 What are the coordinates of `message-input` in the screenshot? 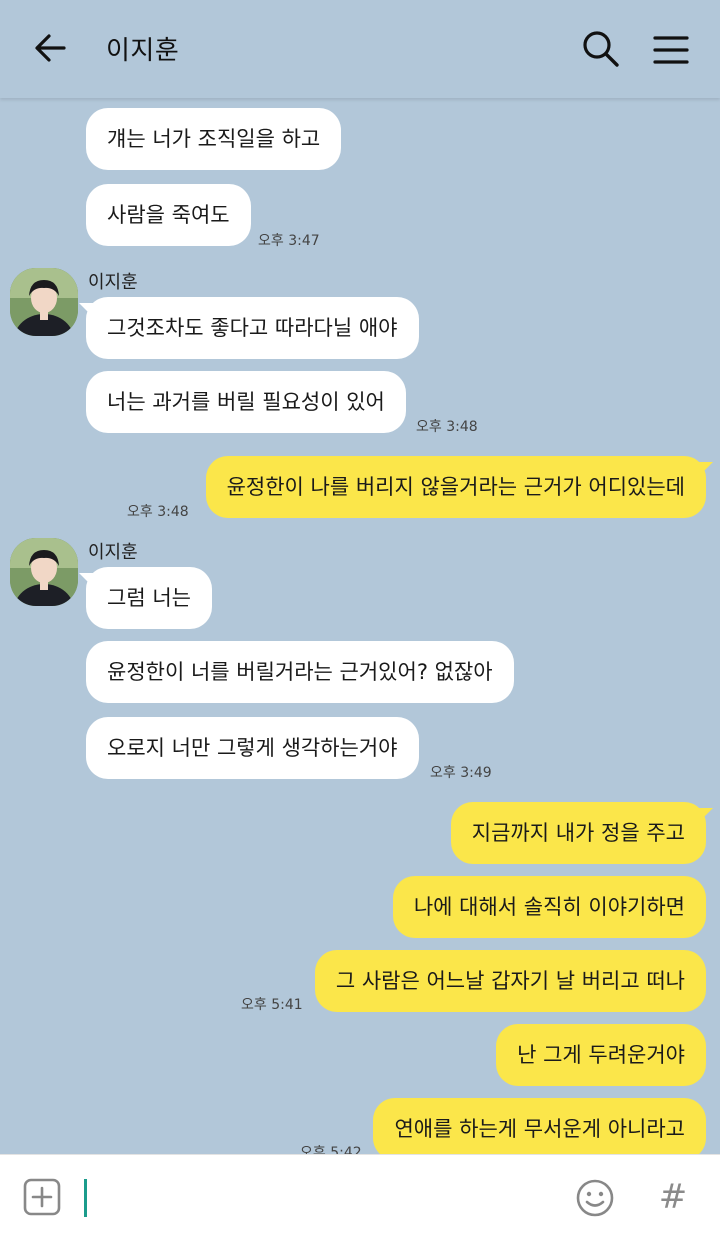 It's located at (319, 1198).